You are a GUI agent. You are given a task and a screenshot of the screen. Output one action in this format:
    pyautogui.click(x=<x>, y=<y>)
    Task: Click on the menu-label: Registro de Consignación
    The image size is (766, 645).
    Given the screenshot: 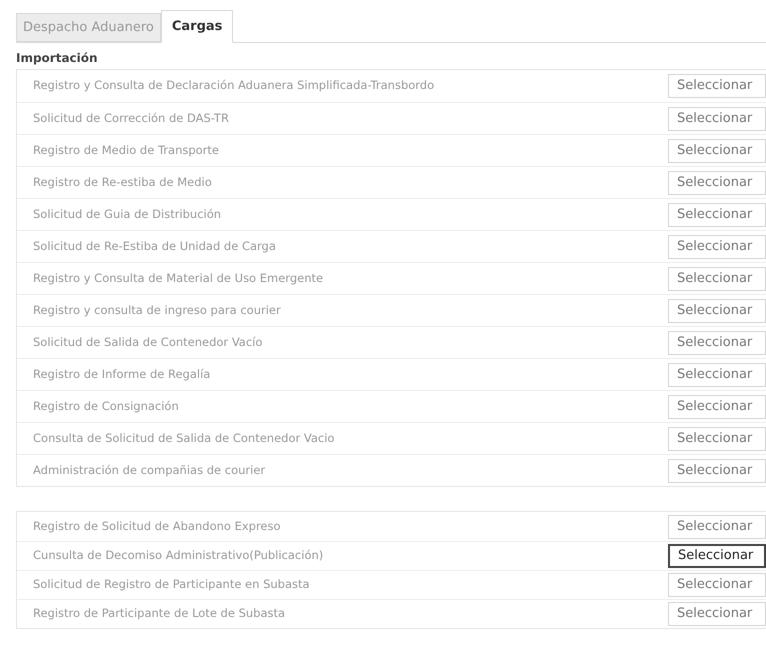 What is the action you would take?
    pyautogui.click(x=106, y=406)
    